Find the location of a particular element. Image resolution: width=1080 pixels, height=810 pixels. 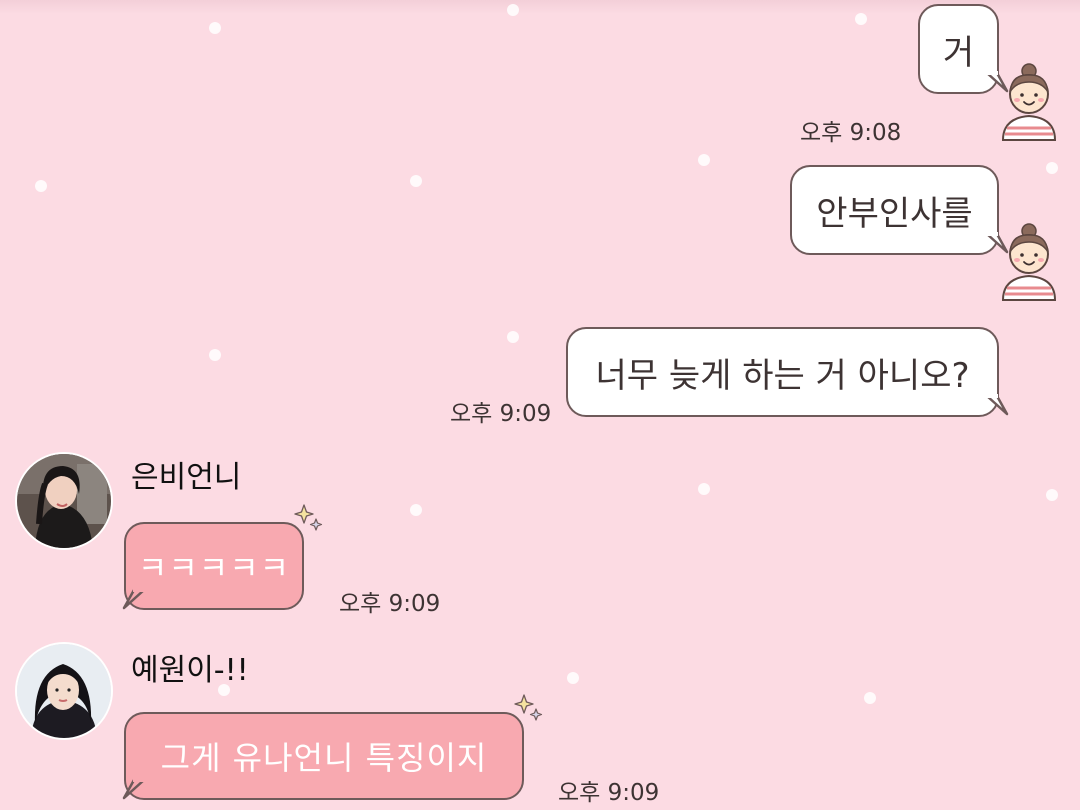

message-text: 거 is located at coordinates (958, 52).